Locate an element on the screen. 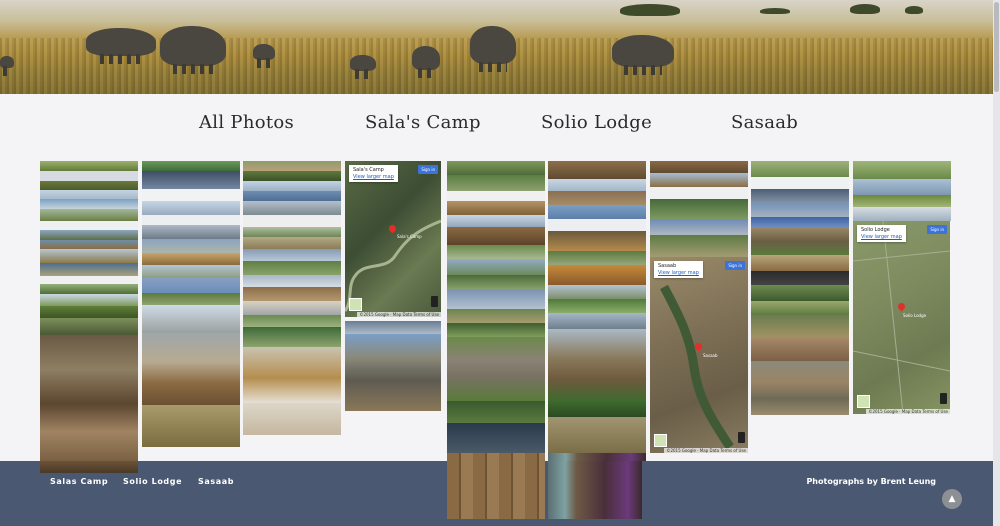 The height and width of the screenshot is (526, 1000). nav-all-photos: All Photos is located at coordinates (246, 122).